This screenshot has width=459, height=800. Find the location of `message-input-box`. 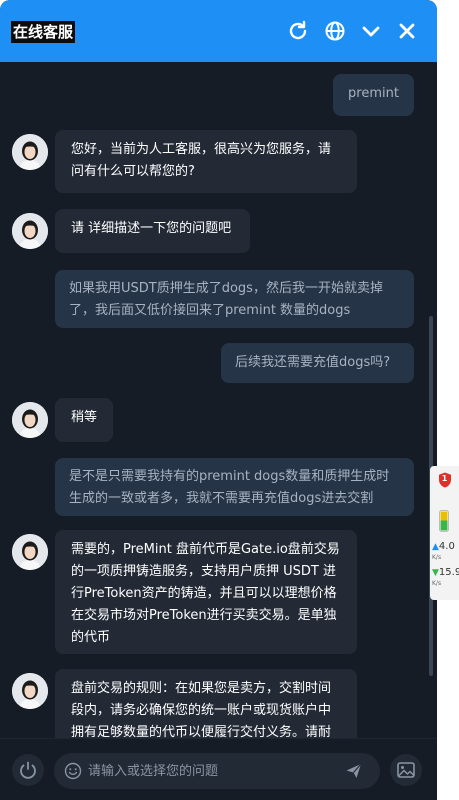

message-input-box is located at coordinates (217, 771).